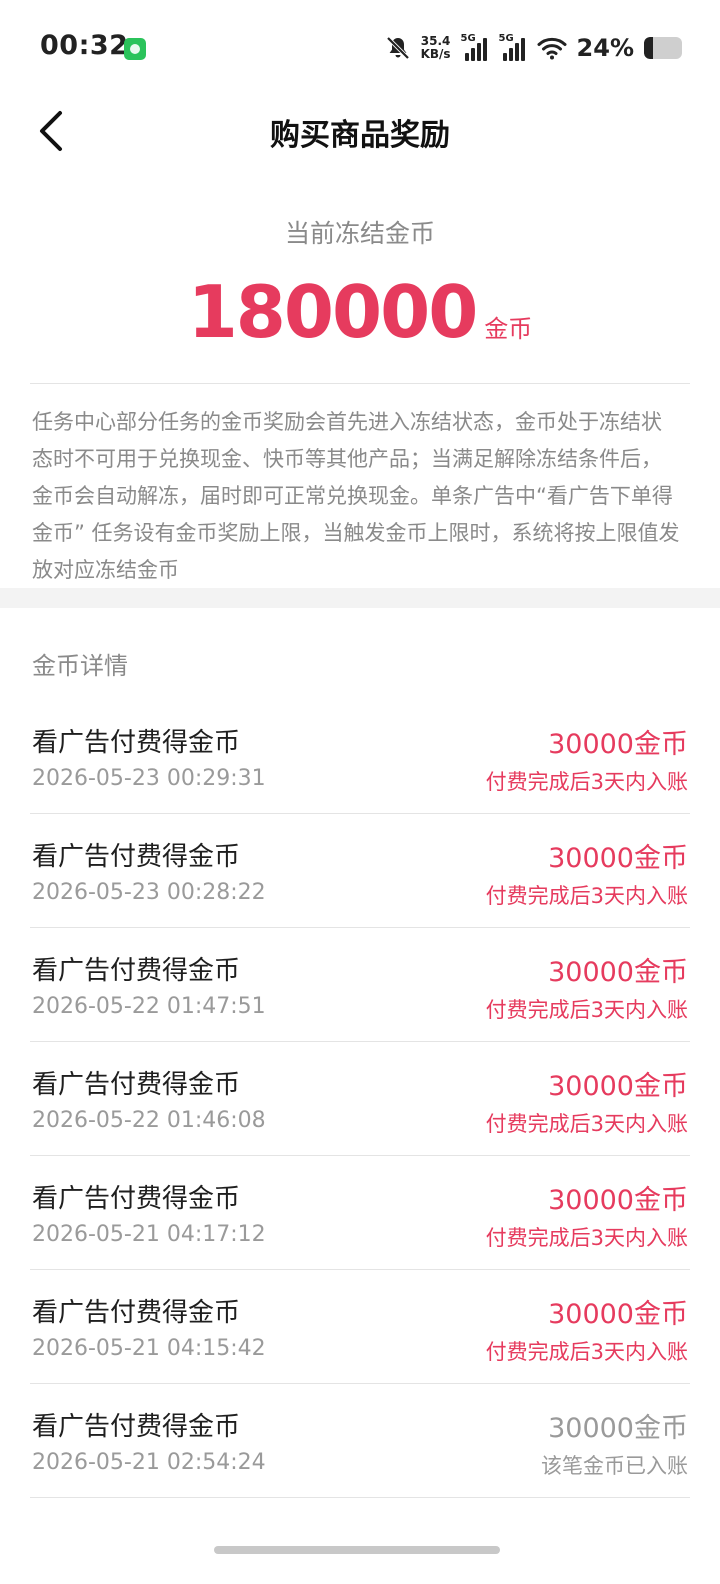 This screenshot has width=720, height=1584. What do you see at coordinates (605, 48) in the screenshot?
I see `battery-percent: 24%` at bounding box center [605, 48].